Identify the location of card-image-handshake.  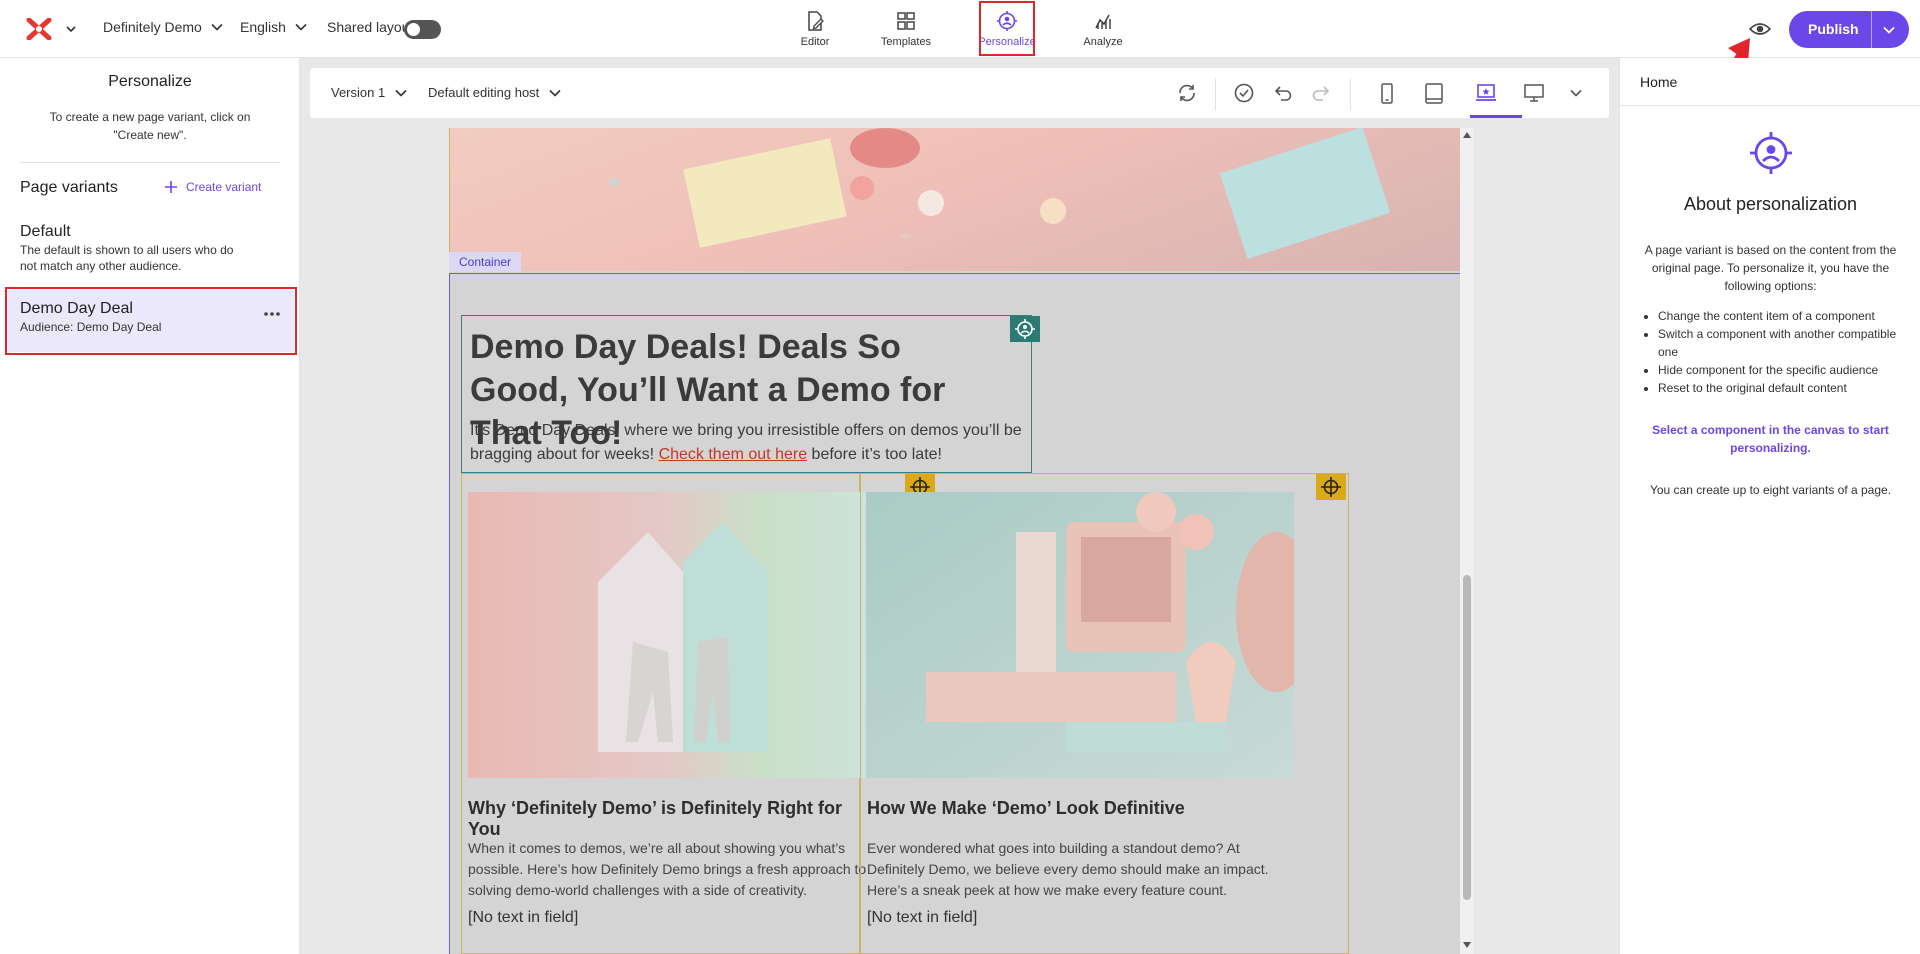
(682, 635).